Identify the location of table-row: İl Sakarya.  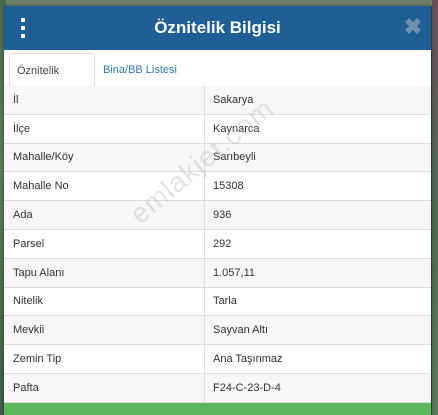
(217, 100).